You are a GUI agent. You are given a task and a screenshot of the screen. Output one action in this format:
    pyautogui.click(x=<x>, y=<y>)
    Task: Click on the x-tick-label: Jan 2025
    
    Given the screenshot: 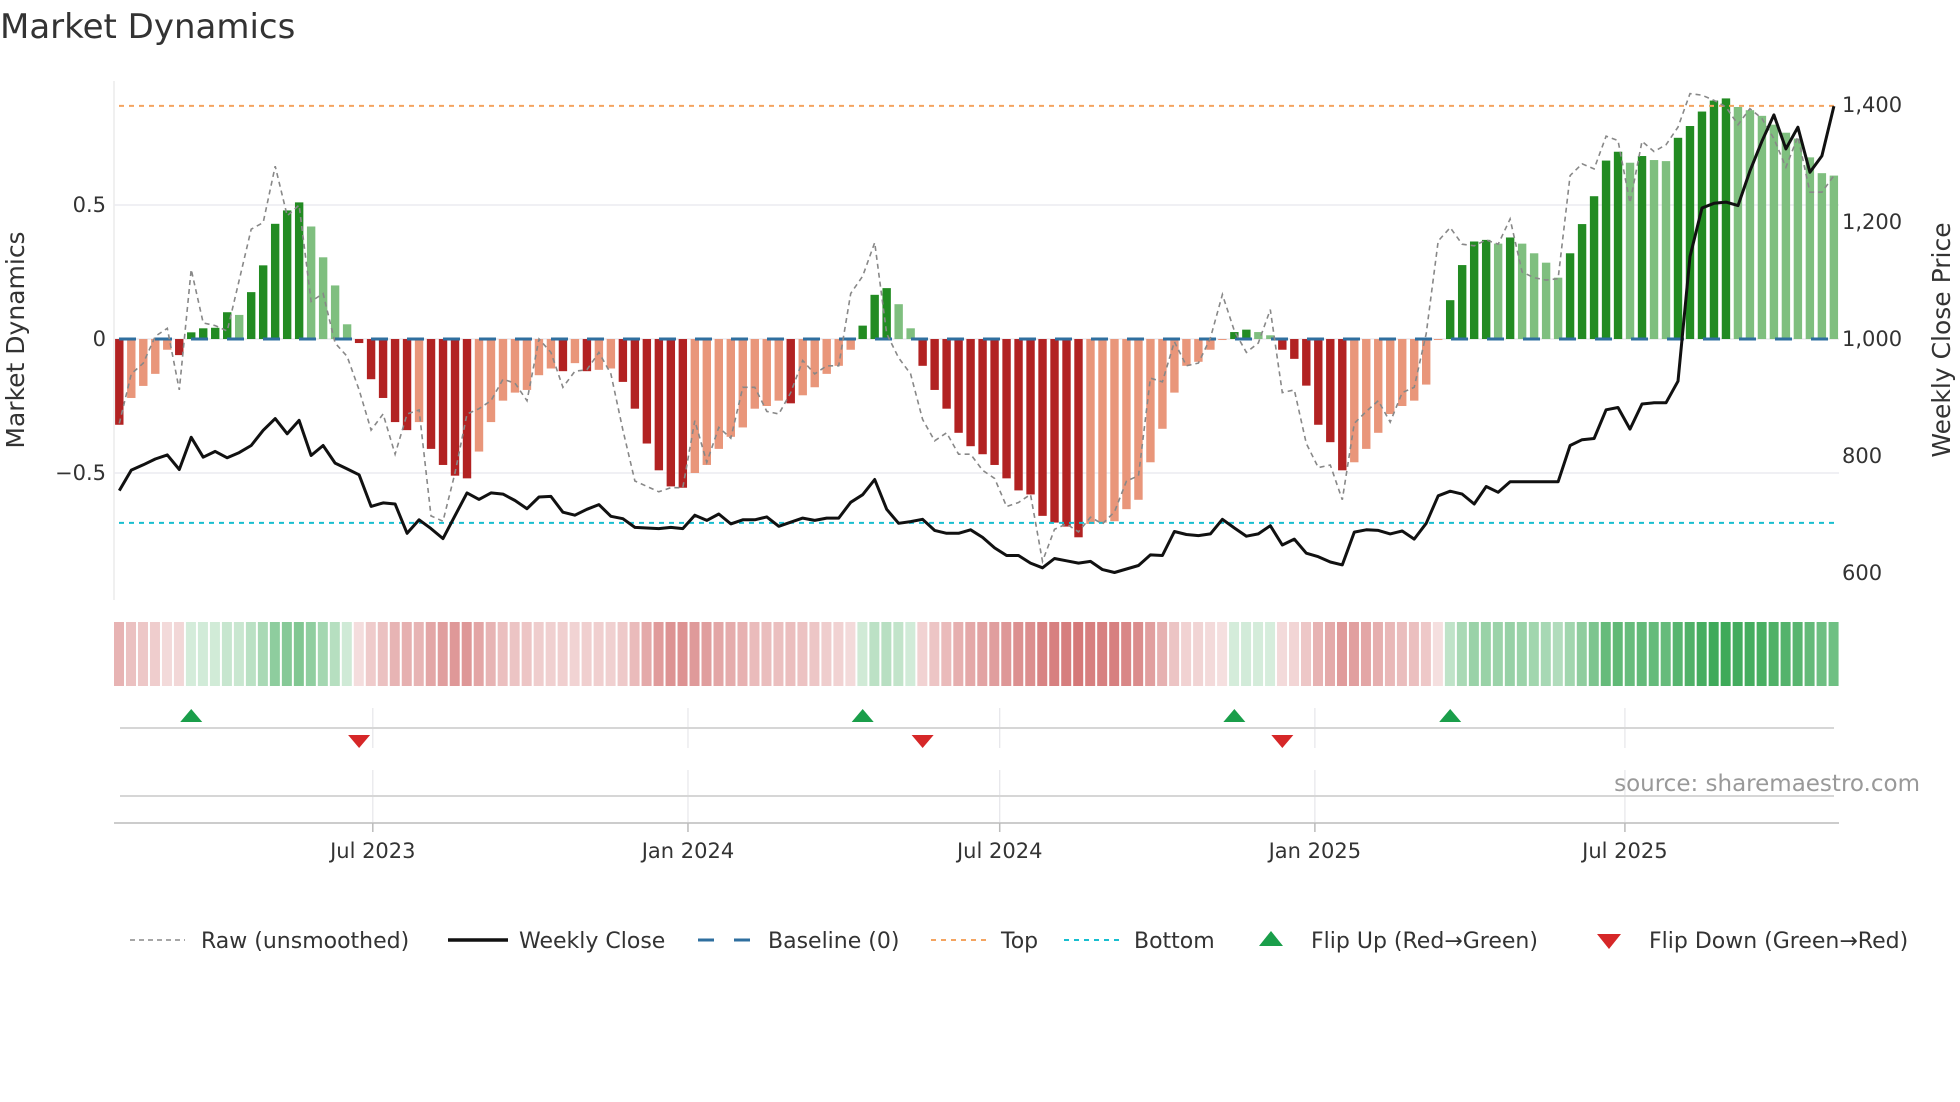 What is the action you would take?
    pyautogui.click(x=1314, y=851)
    